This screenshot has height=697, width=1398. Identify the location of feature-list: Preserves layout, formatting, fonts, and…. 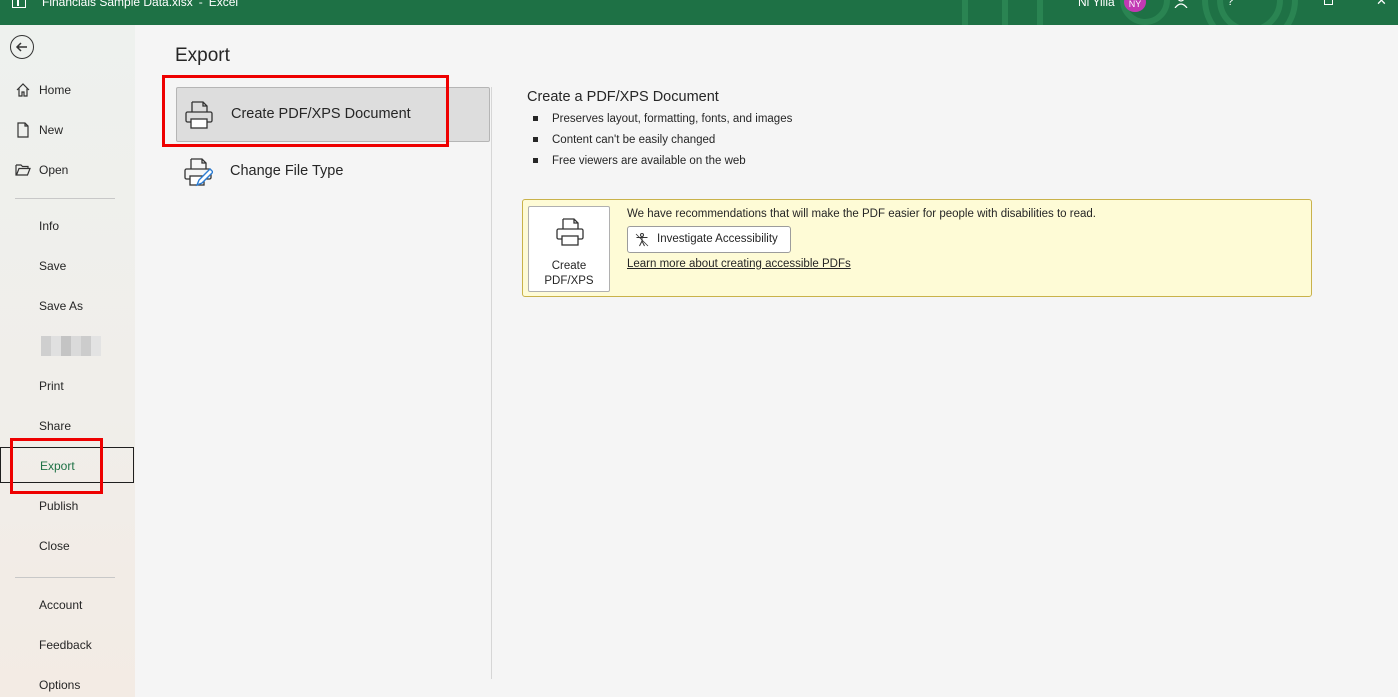
(662, 142).